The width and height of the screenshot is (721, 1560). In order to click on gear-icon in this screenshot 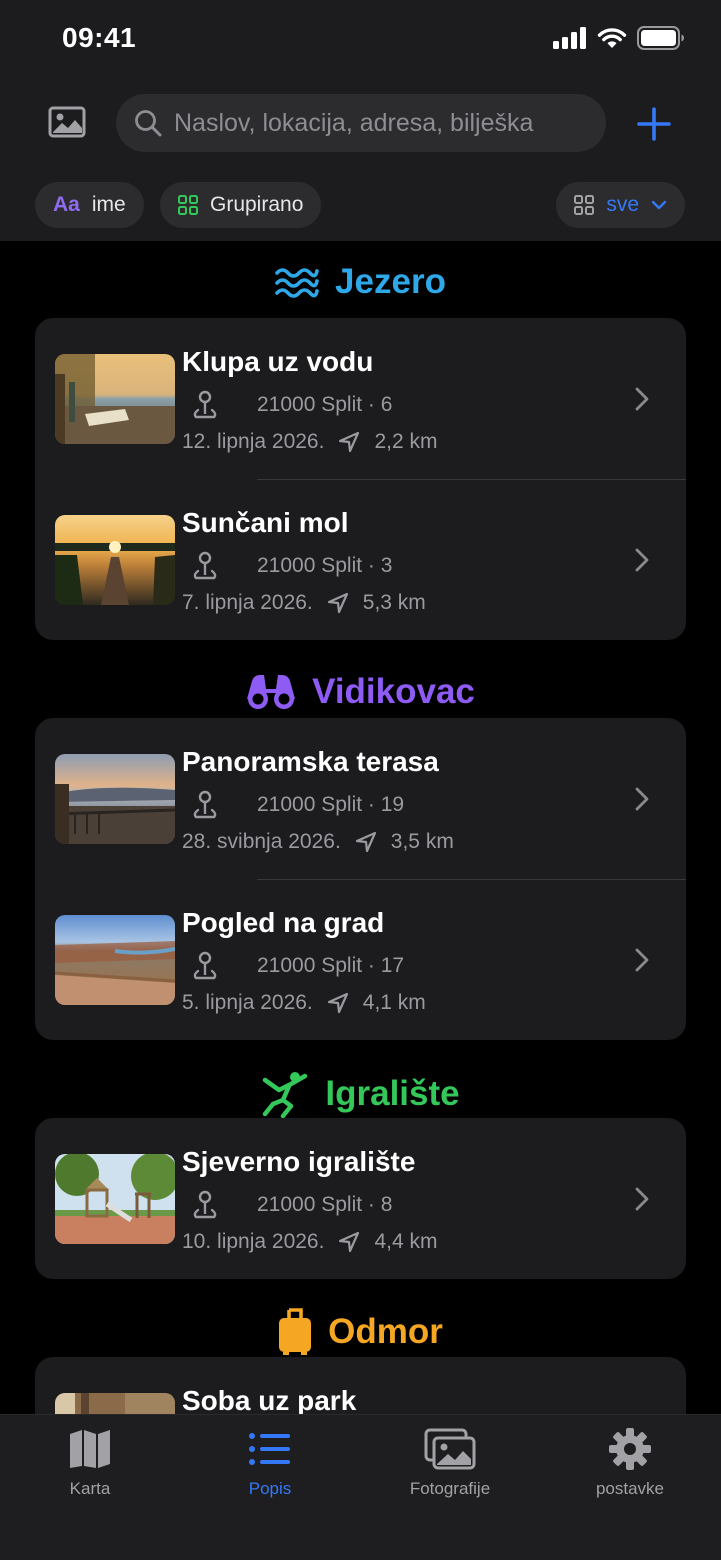, I will do `click(630, 1449)`.